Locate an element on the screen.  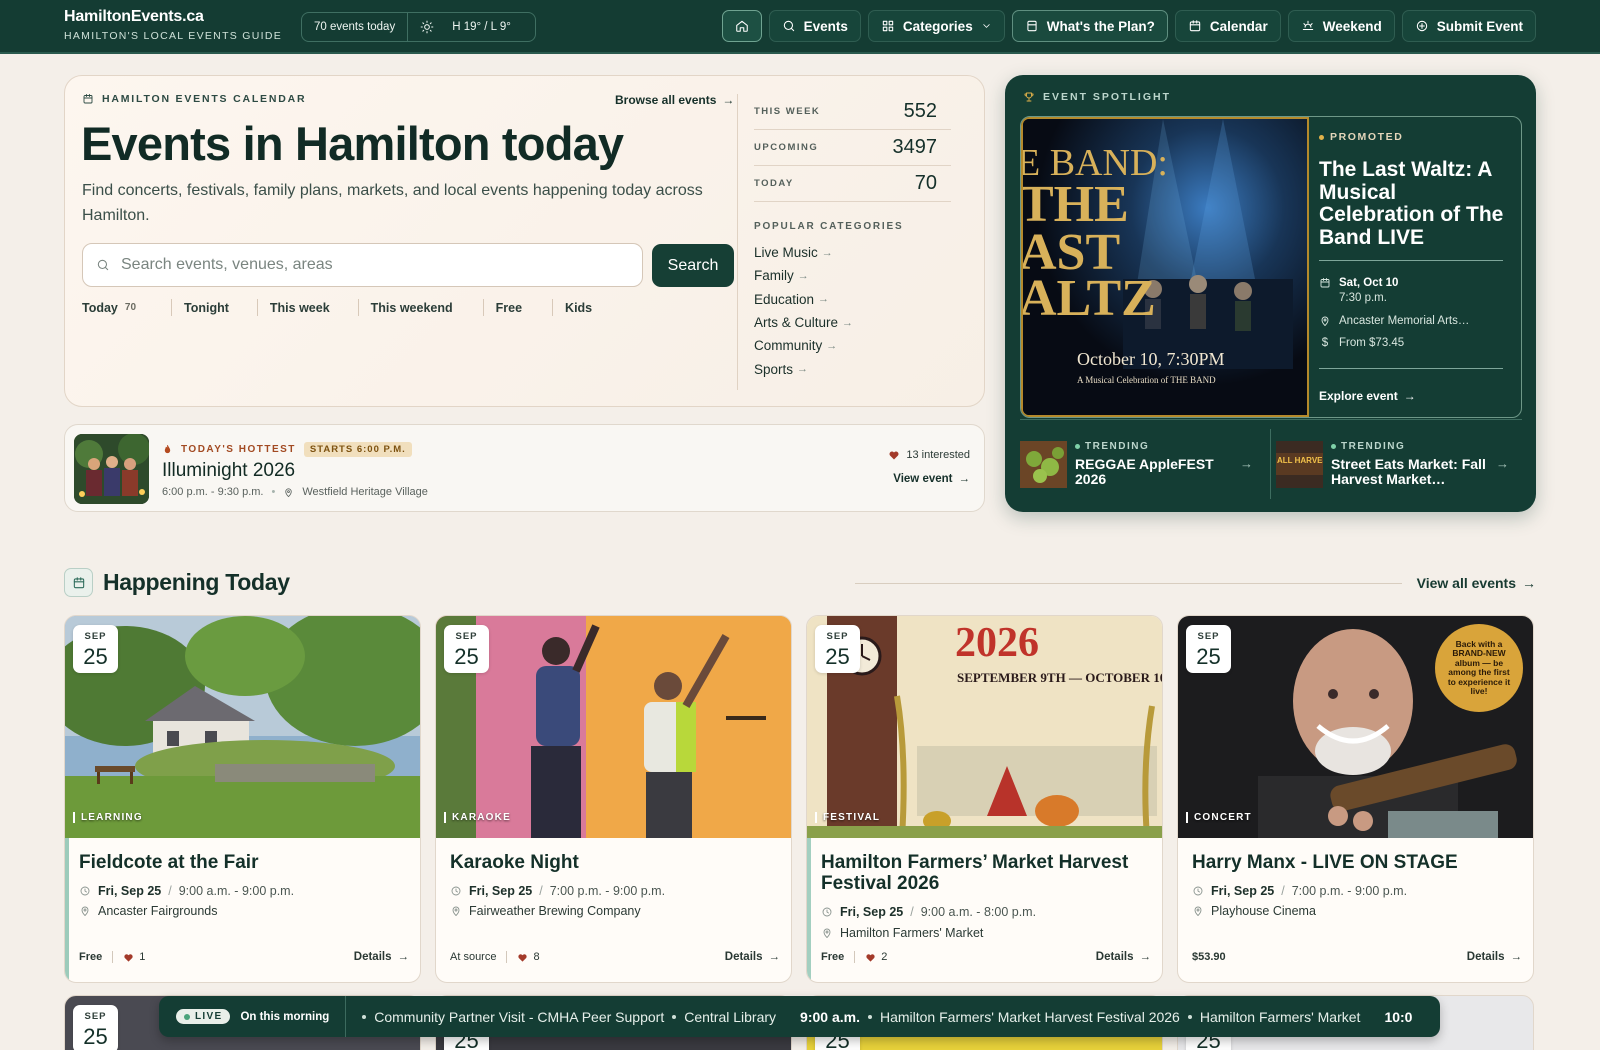
sun-icon is located at coordinates (427, 27).